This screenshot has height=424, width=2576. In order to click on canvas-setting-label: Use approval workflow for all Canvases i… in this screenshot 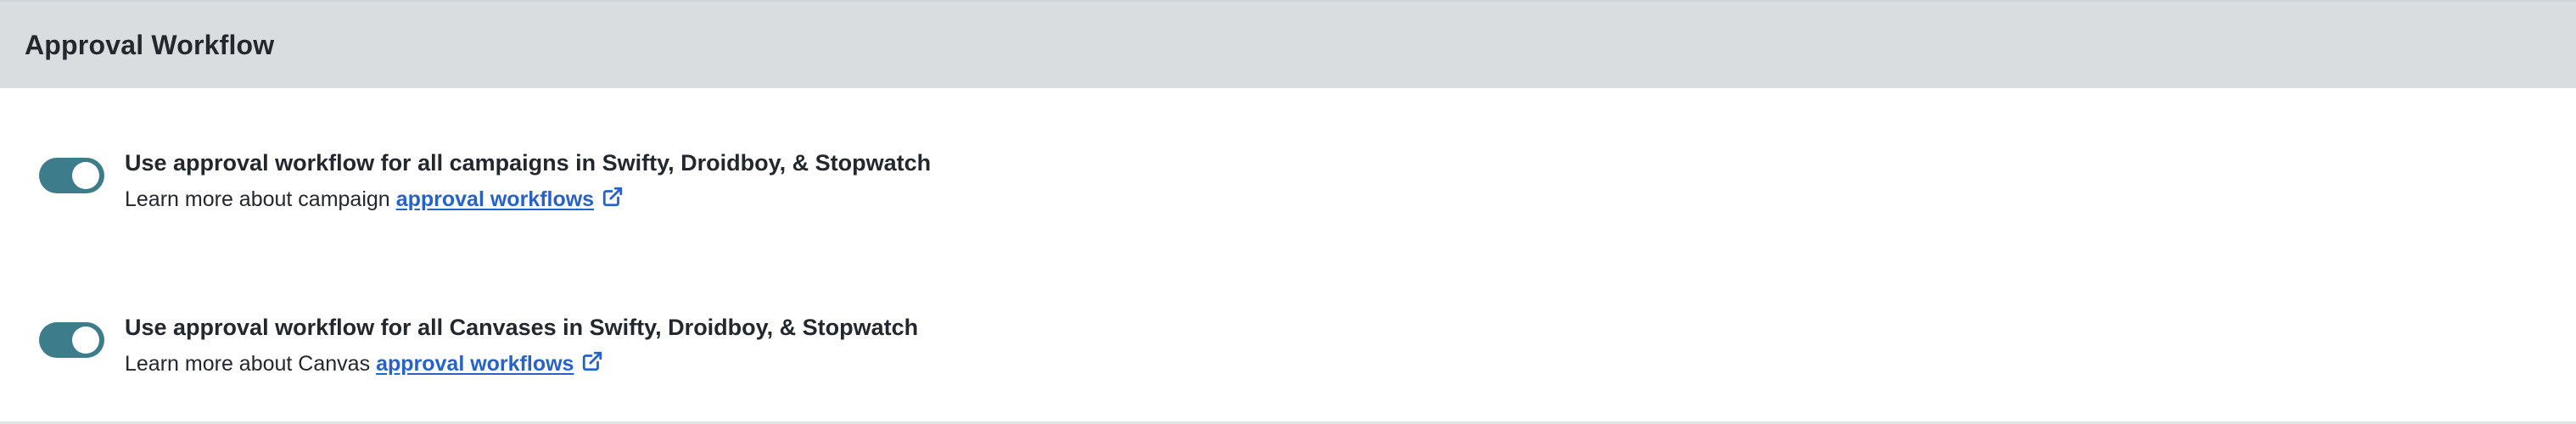, I will do `click(522, 327)`.